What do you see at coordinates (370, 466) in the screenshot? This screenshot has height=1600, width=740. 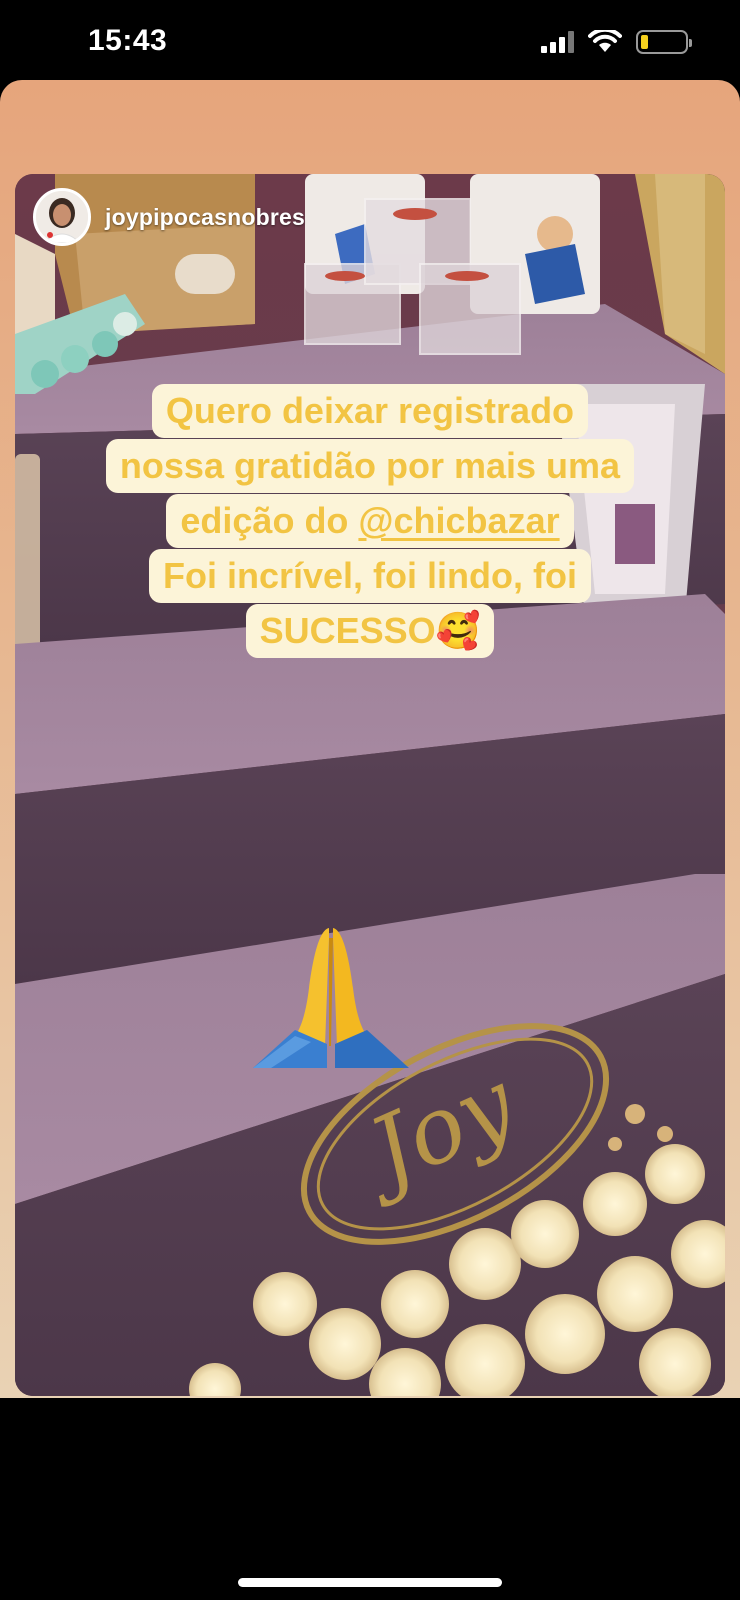 I see `caption-line-2: nossa gratidão por mais uma` at bounding box center [370, 466].